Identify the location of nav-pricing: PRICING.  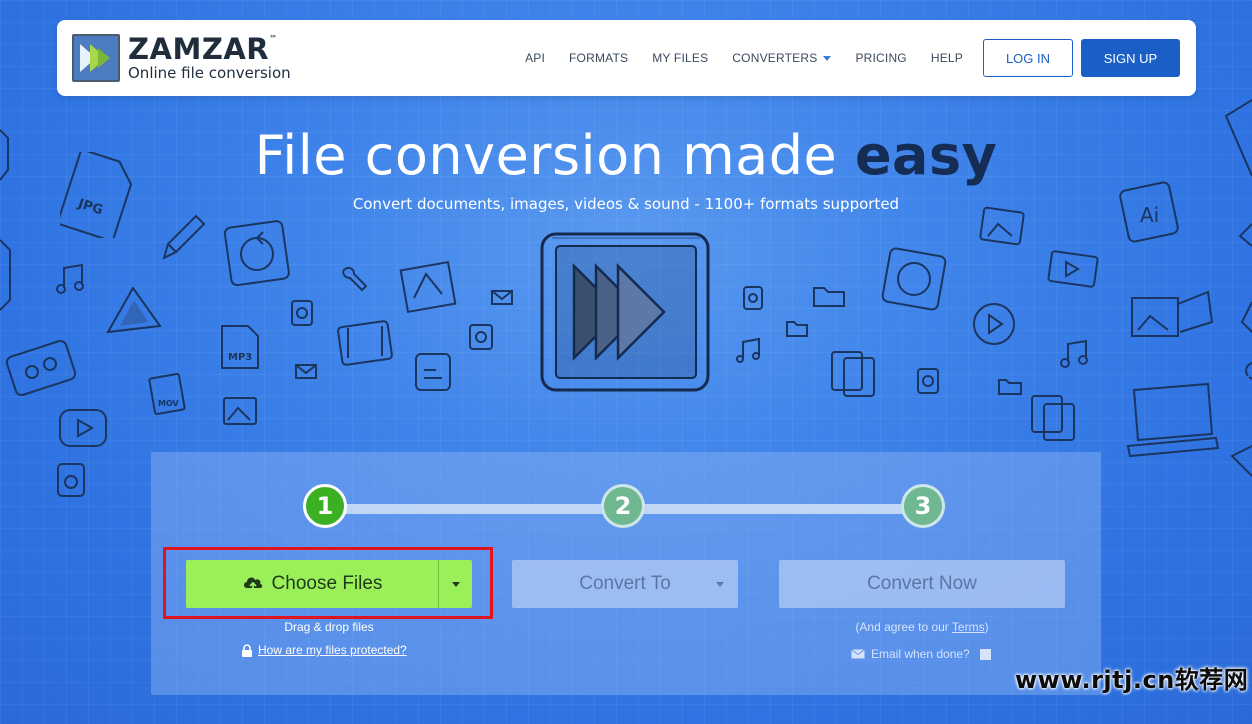
(880, 58).